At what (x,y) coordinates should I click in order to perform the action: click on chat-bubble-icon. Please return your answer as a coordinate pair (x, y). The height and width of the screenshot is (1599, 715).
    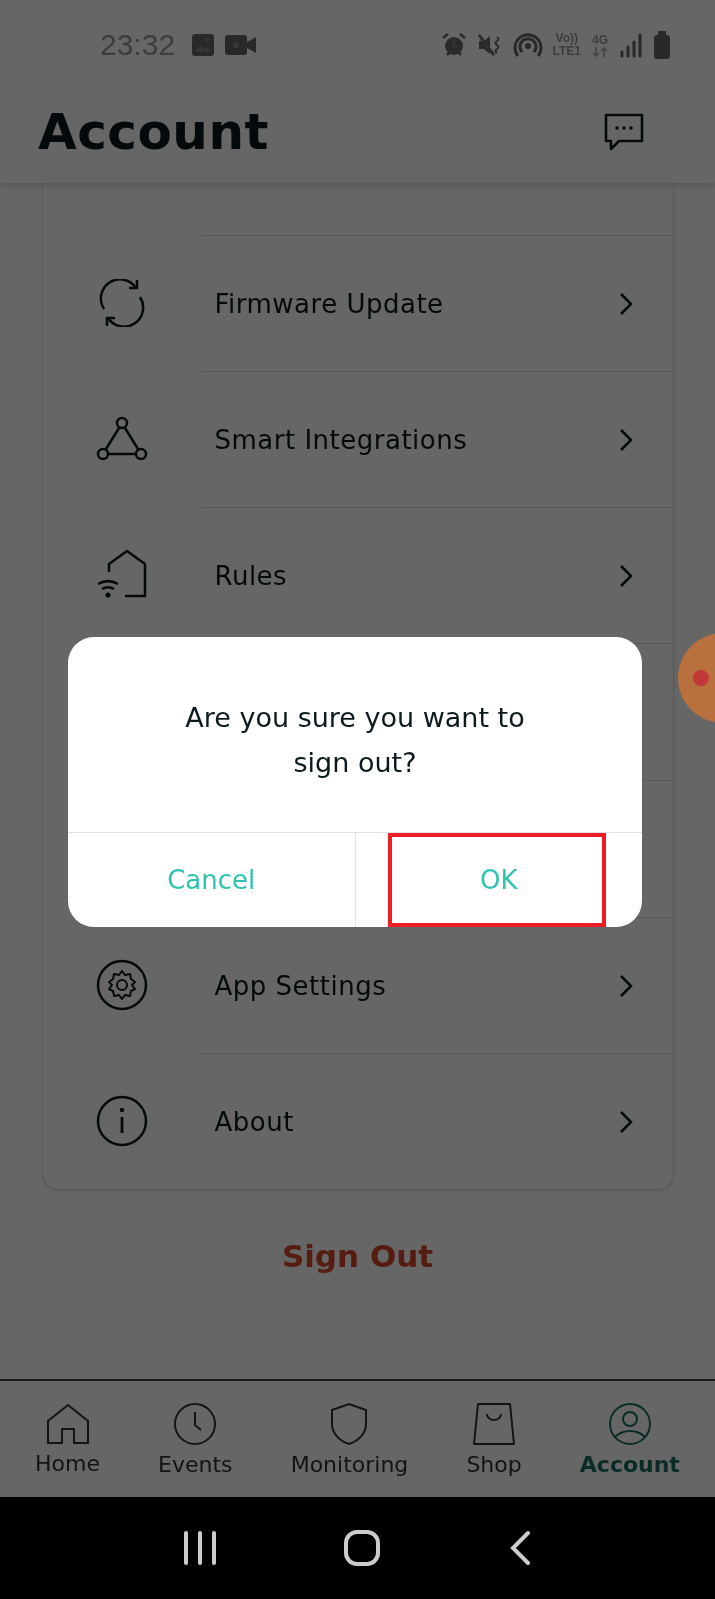
    Looking at the image, I should click on (624, 131).